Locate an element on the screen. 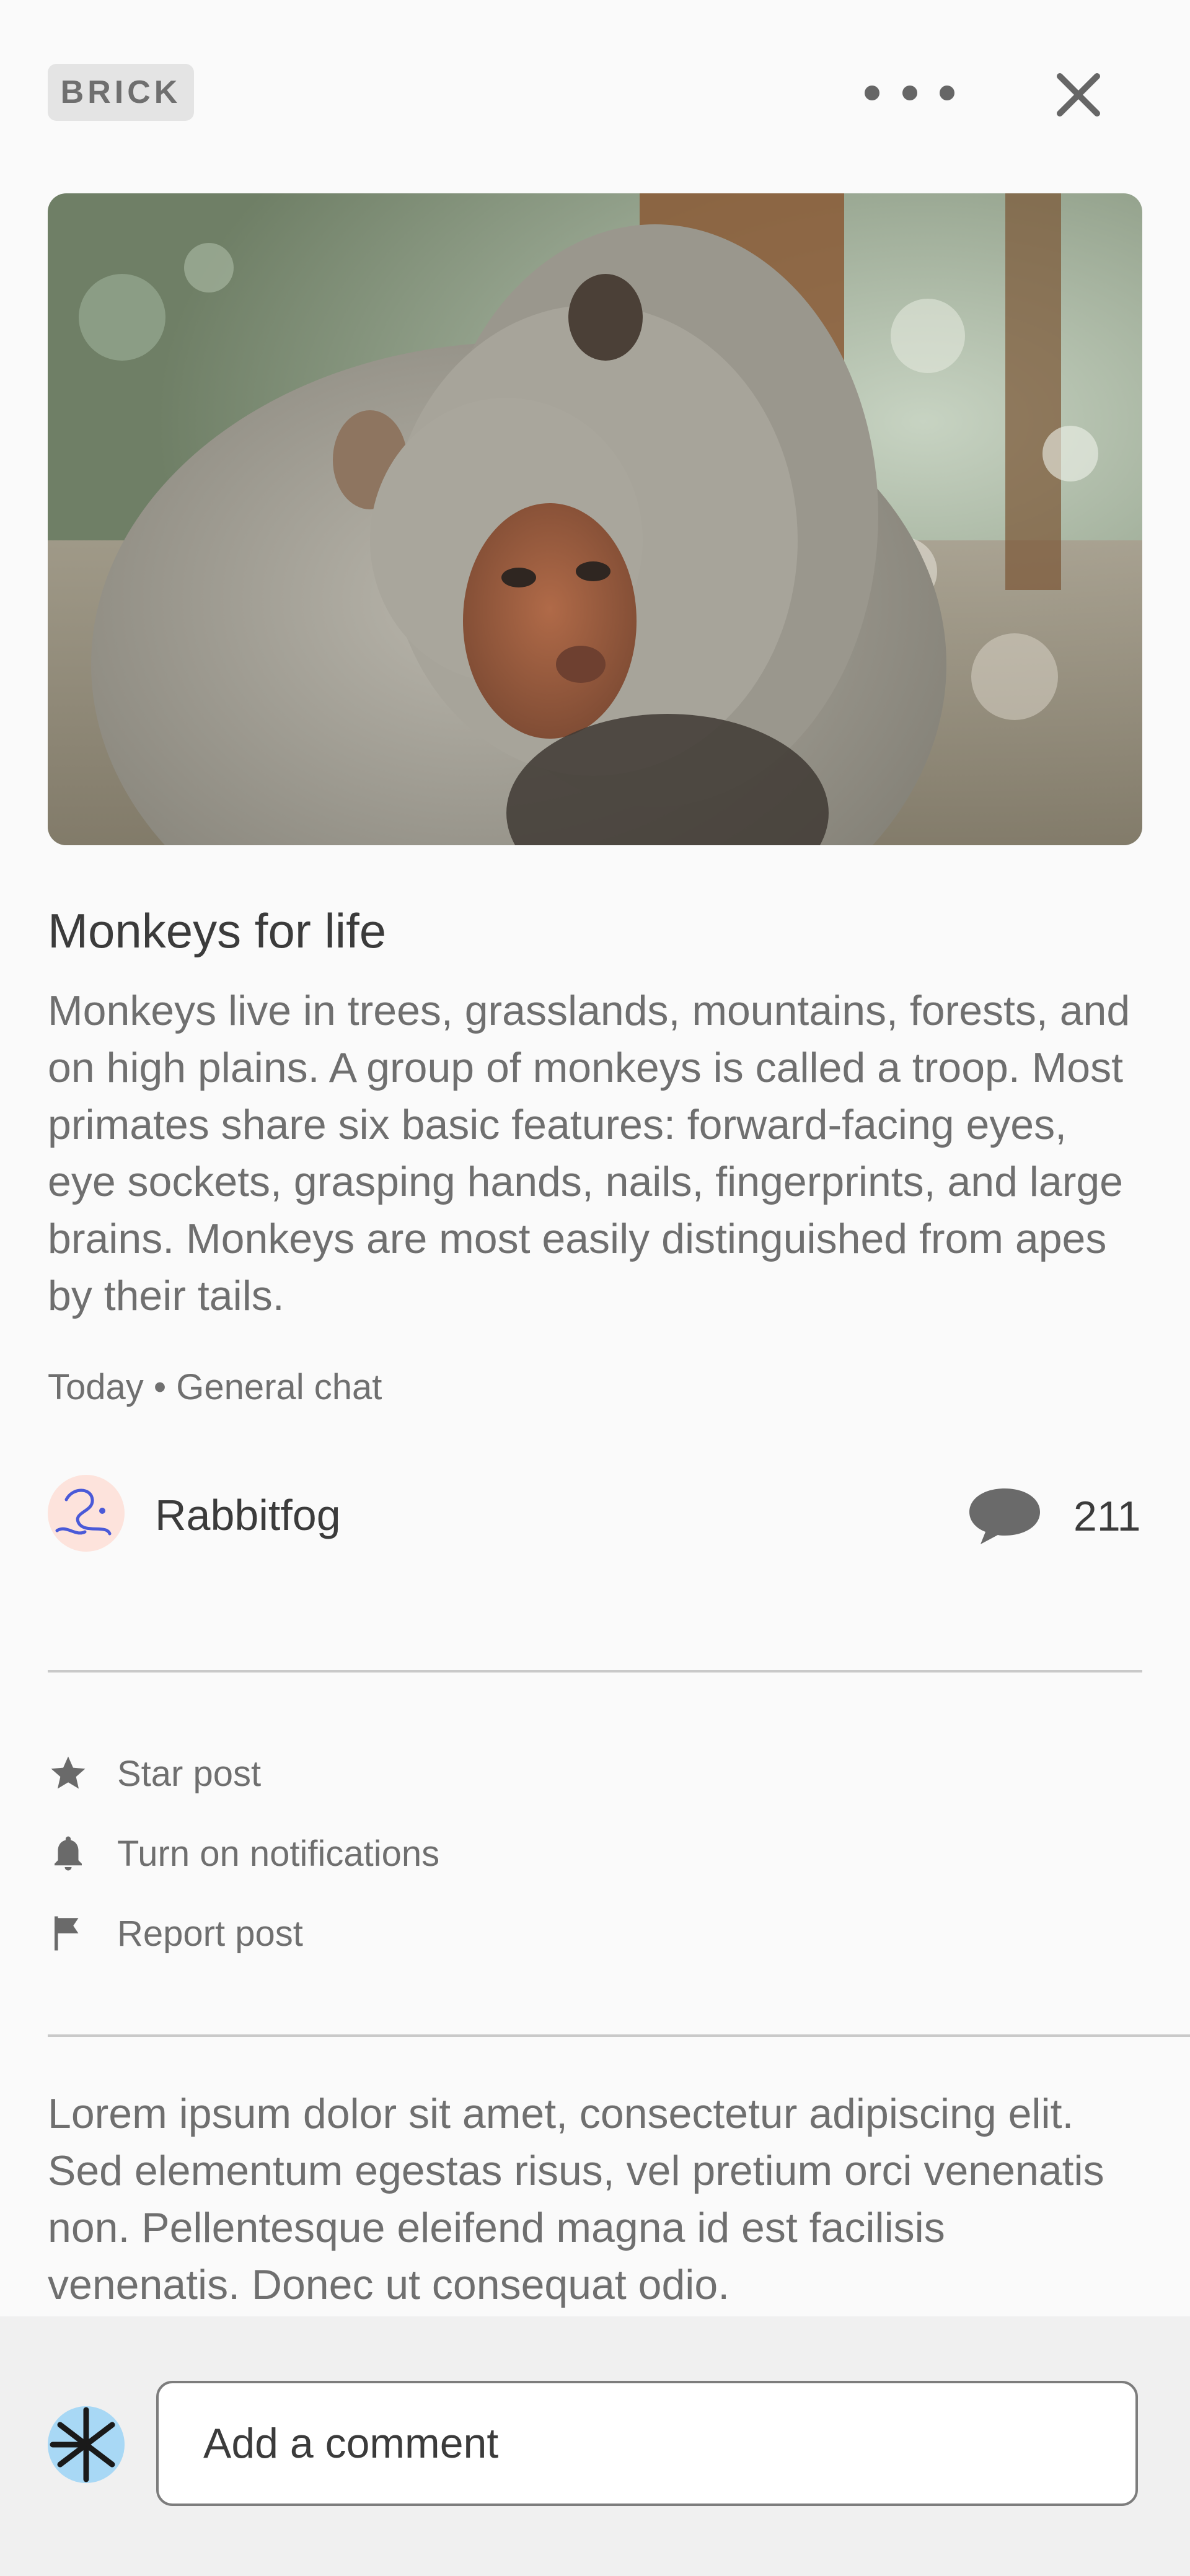 This screenshot has width=1190, height=2576. notifications-action: Turn on notifications is located at coordinates (243, 1854).